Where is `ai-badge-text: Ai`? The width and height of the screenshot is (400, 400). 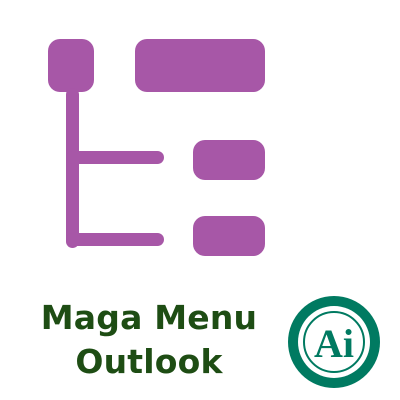 ai-badge-text: Ai is located at coordinates (334, 343).